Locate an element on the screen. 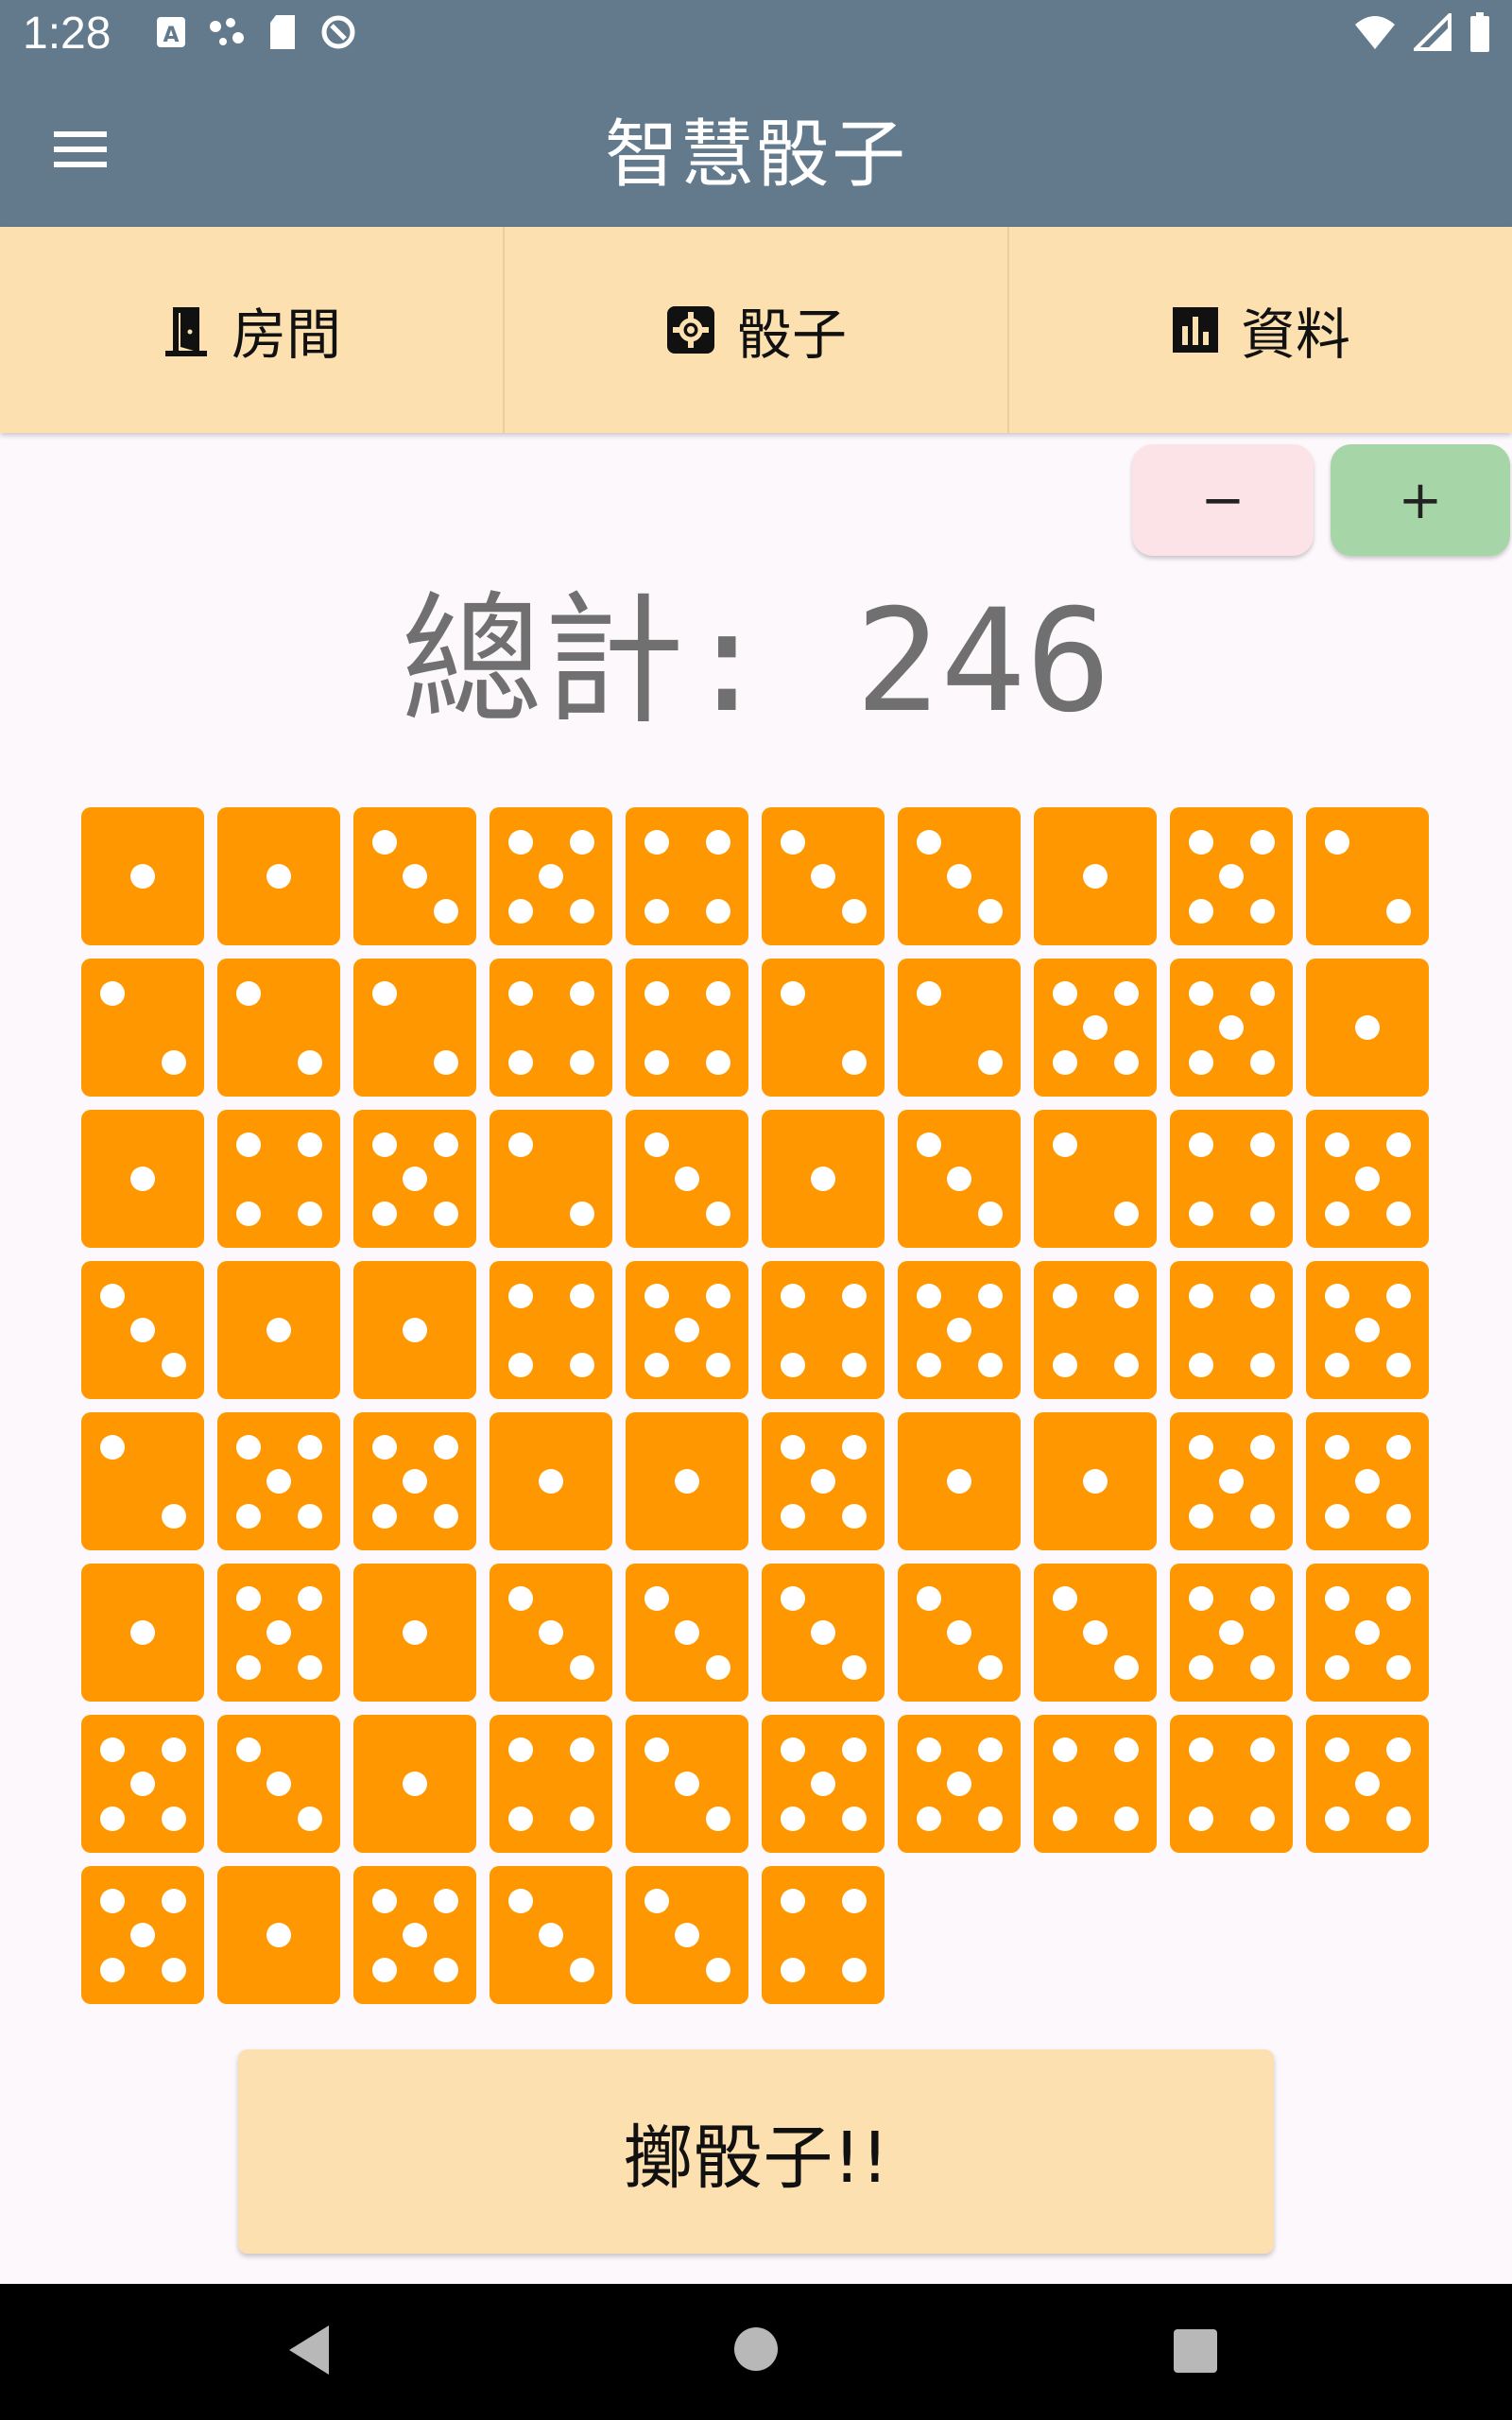  dice-icon is located at coordinates (690, 330).